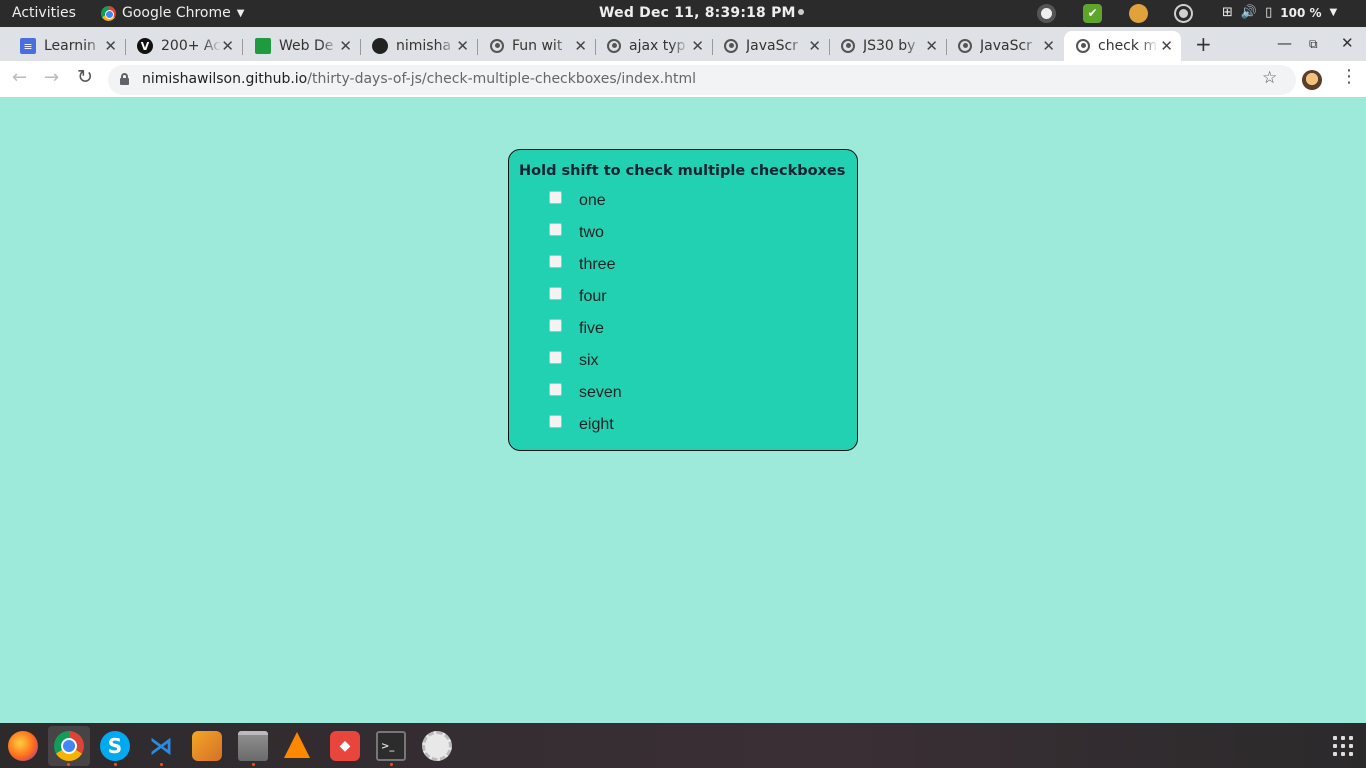 Image resolution: width=1366 pixels, height=768 pixels. What do you see at coordinates (161, 746) in the screenshot?
I see `vscode-icon: ⋊` at bounding box center [161, 746].